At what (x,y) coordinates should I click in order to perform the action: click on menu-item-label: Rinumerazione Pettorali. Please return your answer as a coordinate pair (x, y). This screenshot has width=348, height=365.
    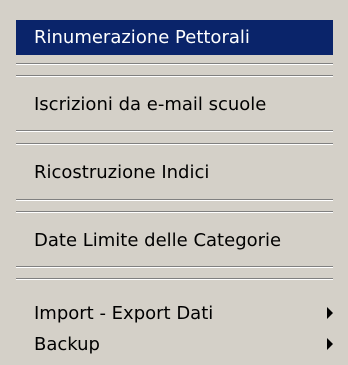
    Looking at the image, I should click on (142, 37).